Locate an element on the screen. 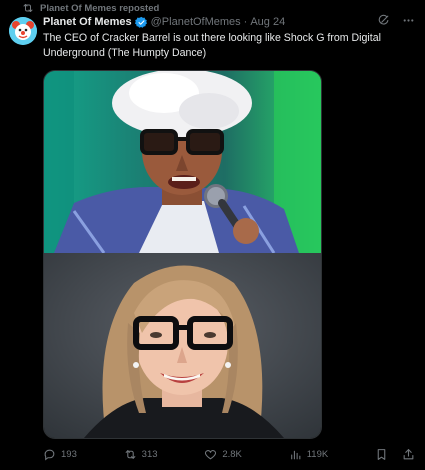 The width and height of the screenshot is (425, 470). verified-badge-icon is located at coordinates (140, 22).